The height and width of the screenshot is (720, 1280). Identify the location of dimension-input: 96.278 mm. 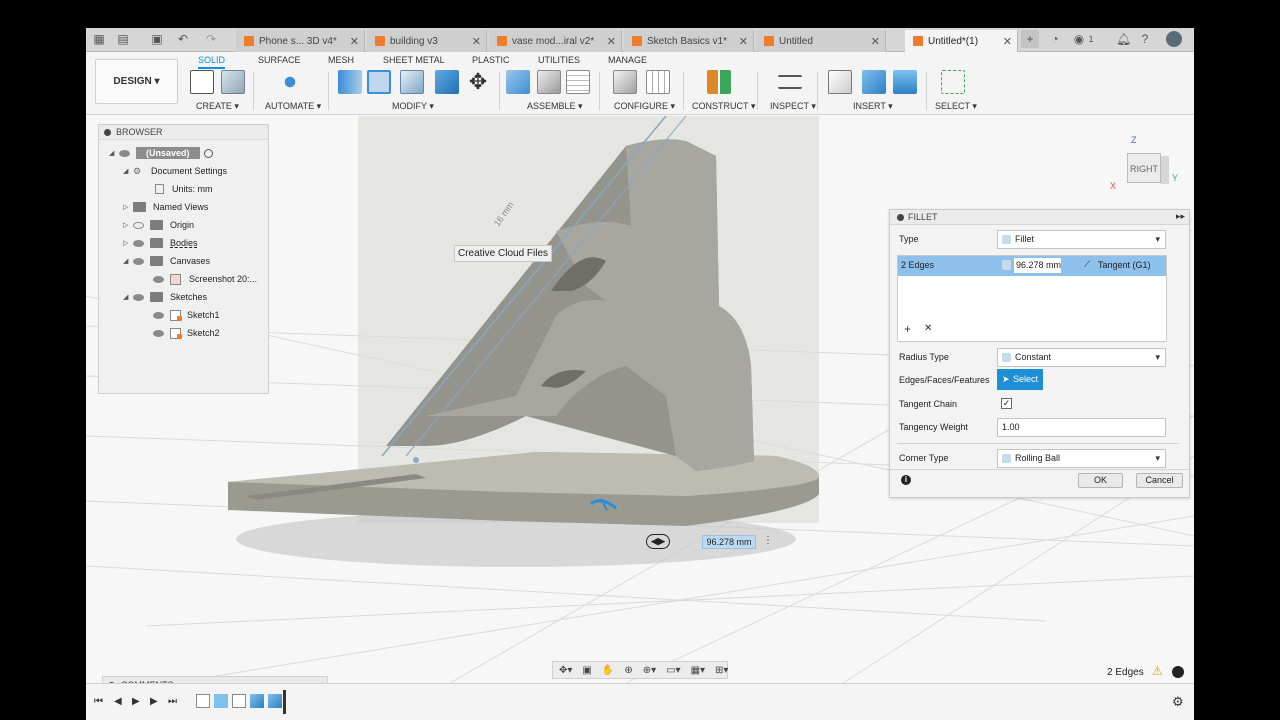
(729, 542).